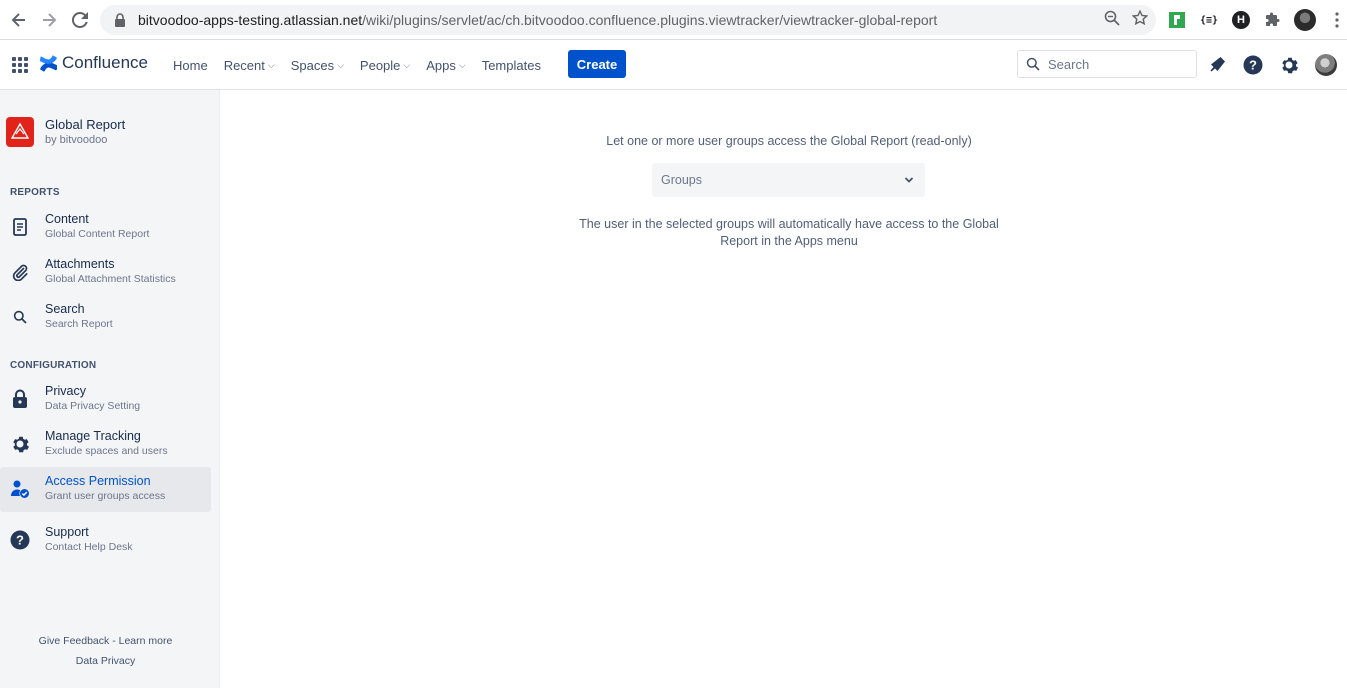 This screenshot has height=688, width=1347. I want to click on notifications-icon, so click(1217, 65).